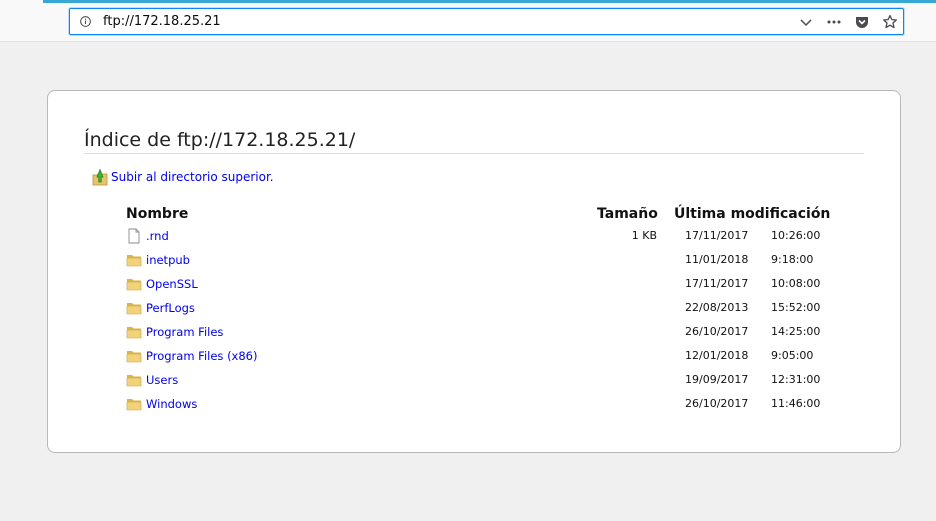 This screenshot has height=521, width=936. What do you see at coordinates (170, 308) in the screenshot?
I see `file-name-link: PerfLogs` at bounding box center [170, 308].